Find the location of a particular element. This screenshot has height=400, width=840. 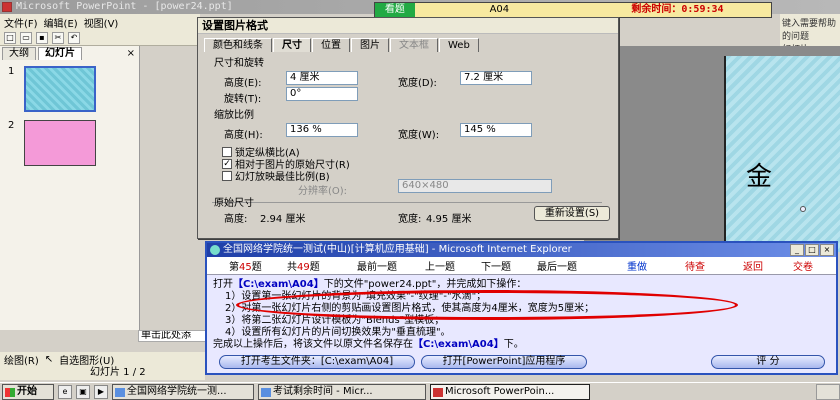

tab-textbox: 文本框 is located at coordinates (414, 45).